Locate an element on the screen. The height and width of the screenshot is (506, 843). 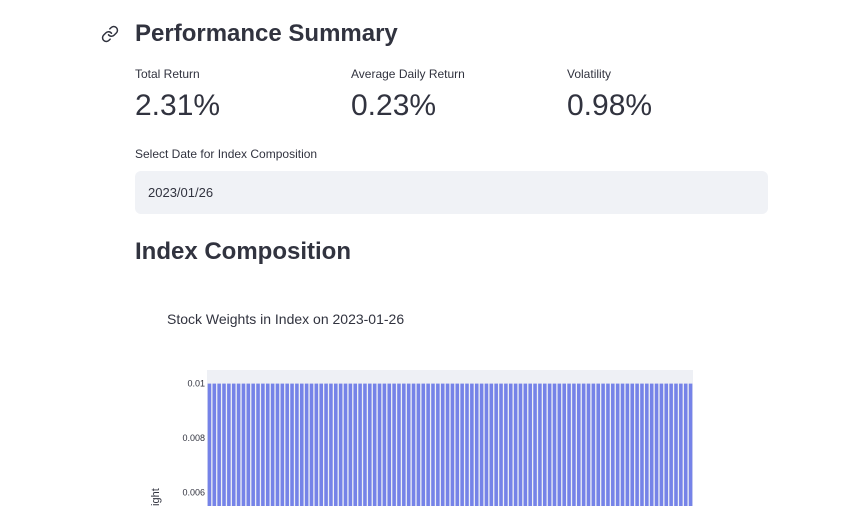
link-icon is located at coordinates (110, 34).